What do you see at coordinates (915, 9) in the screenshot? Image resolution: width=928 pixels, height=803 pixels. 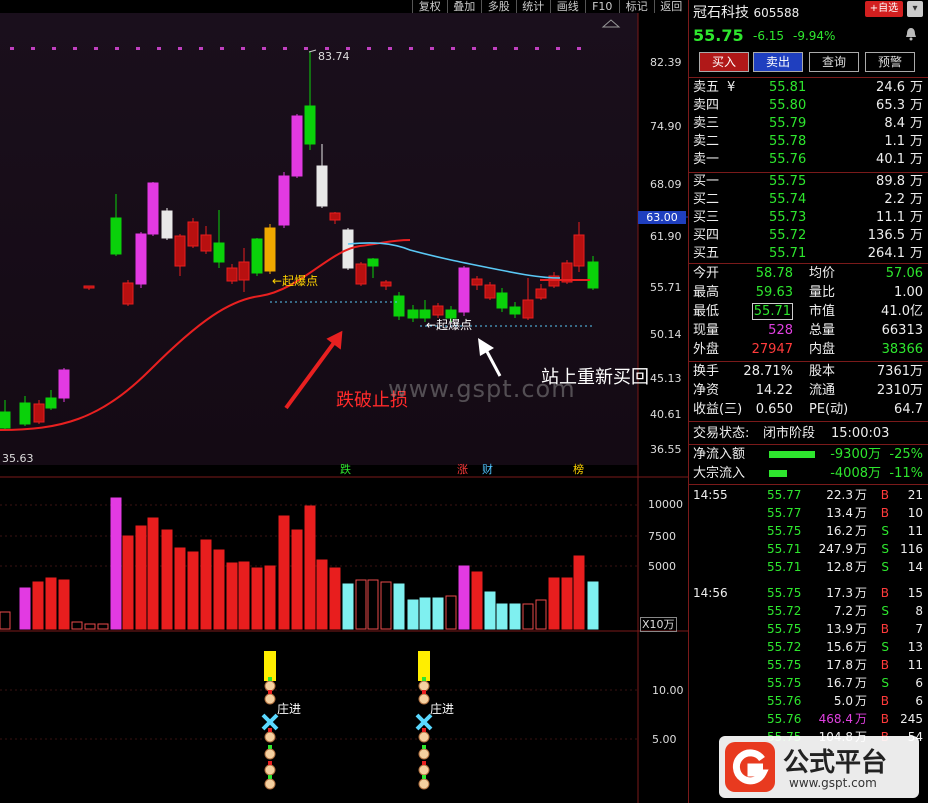 I see `dropdown-icon: ▾` at bounding box center [915, 9].